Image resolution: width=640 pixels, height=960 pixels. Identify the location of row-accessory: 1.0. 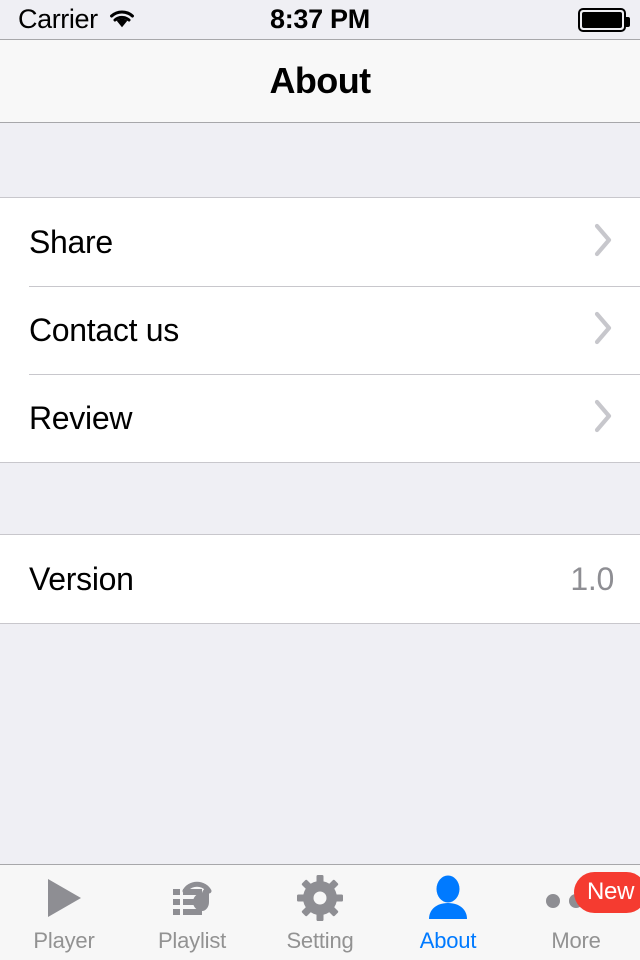
(592, 579).